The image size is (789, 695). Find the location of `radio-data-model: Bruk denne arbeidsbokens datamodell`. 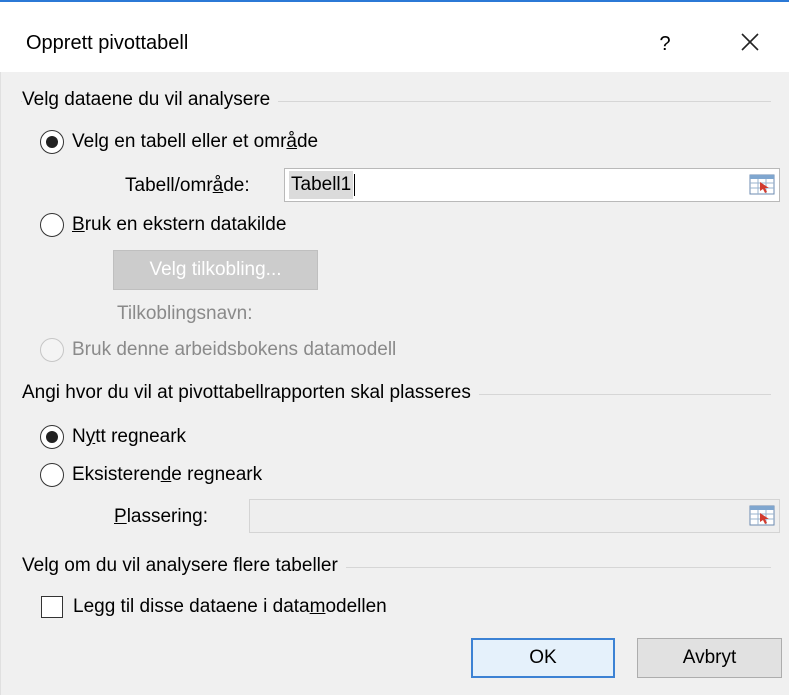

radio-data-model: Bruk denne arbeidsbokens datamodell is located at coordinates (218, 350).